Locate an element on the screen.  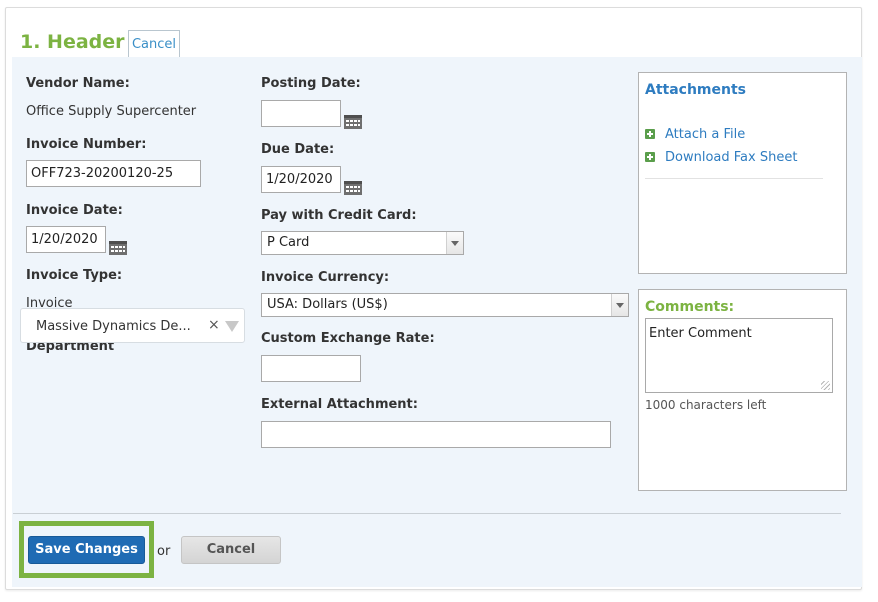
invoice-number-input: OFF723-20200120-25 is located at coordinates (113, 173).